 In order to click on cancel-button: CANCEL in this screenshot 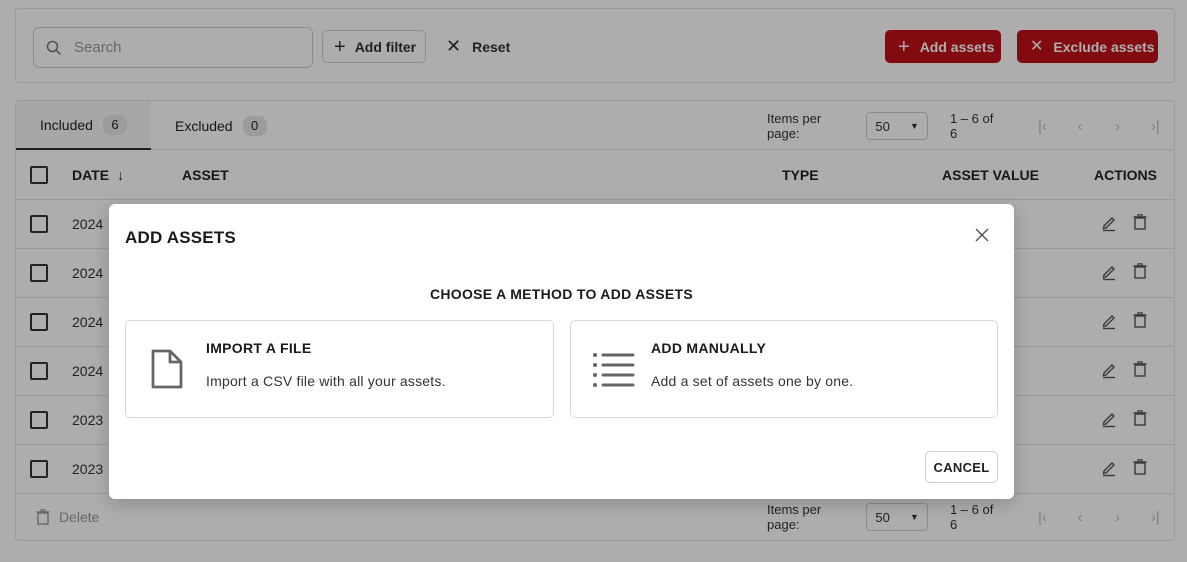, I will do `click(961, 467)`.